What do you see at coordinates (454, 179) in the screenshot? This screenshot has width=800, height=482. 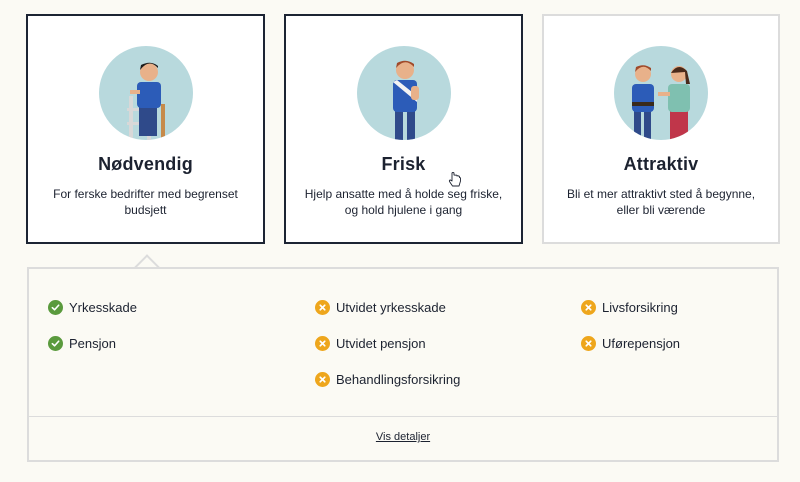 I see `hand-pointer-icon` at bounding box center [454, 179].